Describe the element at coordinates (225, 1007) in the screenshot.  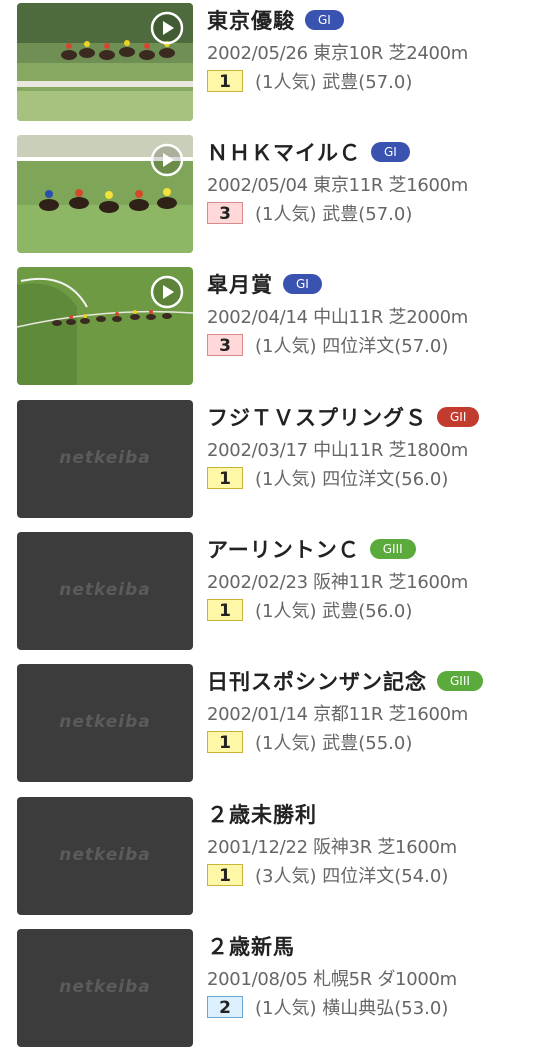
I see `finish-rank-badge: 2` at that location.